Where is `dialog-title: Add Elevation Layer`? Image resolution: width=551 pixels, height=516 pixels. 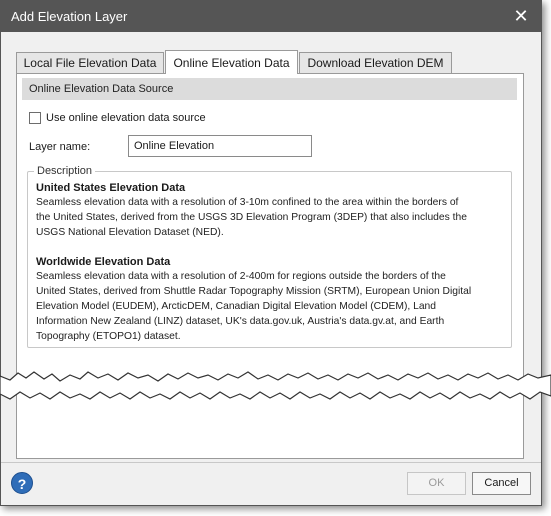
dialog-title: Add Elevation Layer is located at coordinates (69, 16).